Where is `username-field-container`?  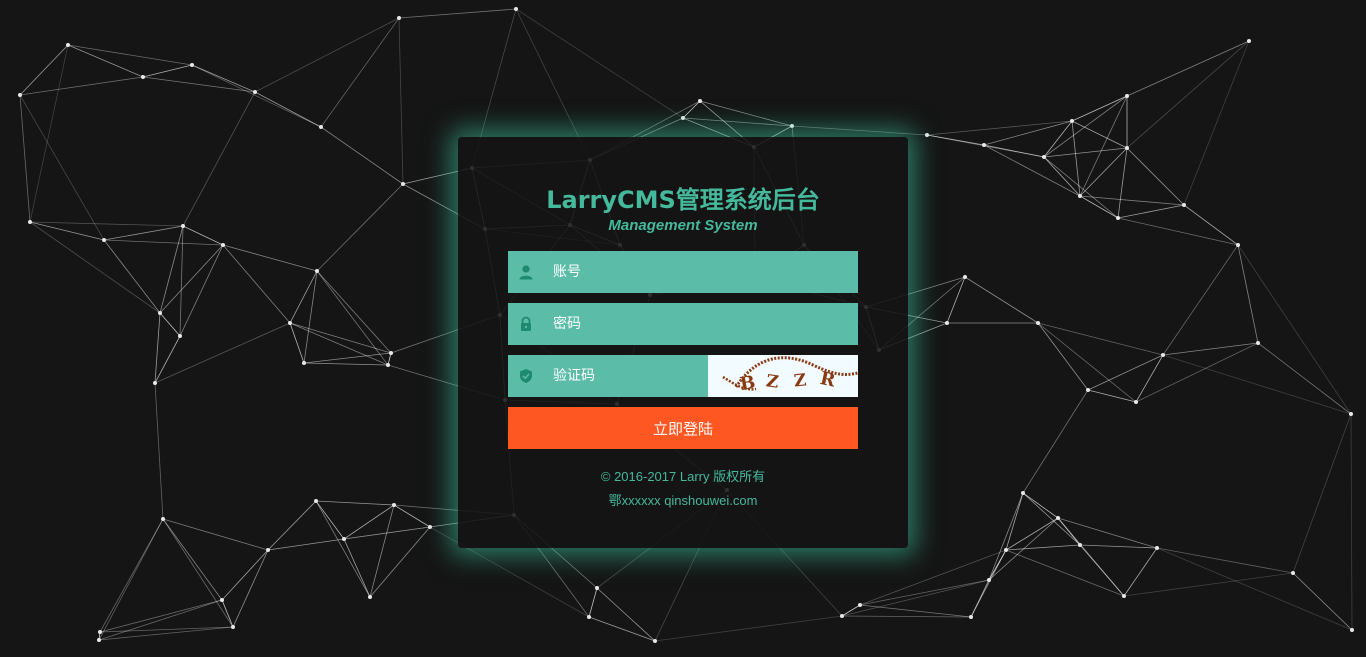
username-field-container is located at coordinates (683, 272).